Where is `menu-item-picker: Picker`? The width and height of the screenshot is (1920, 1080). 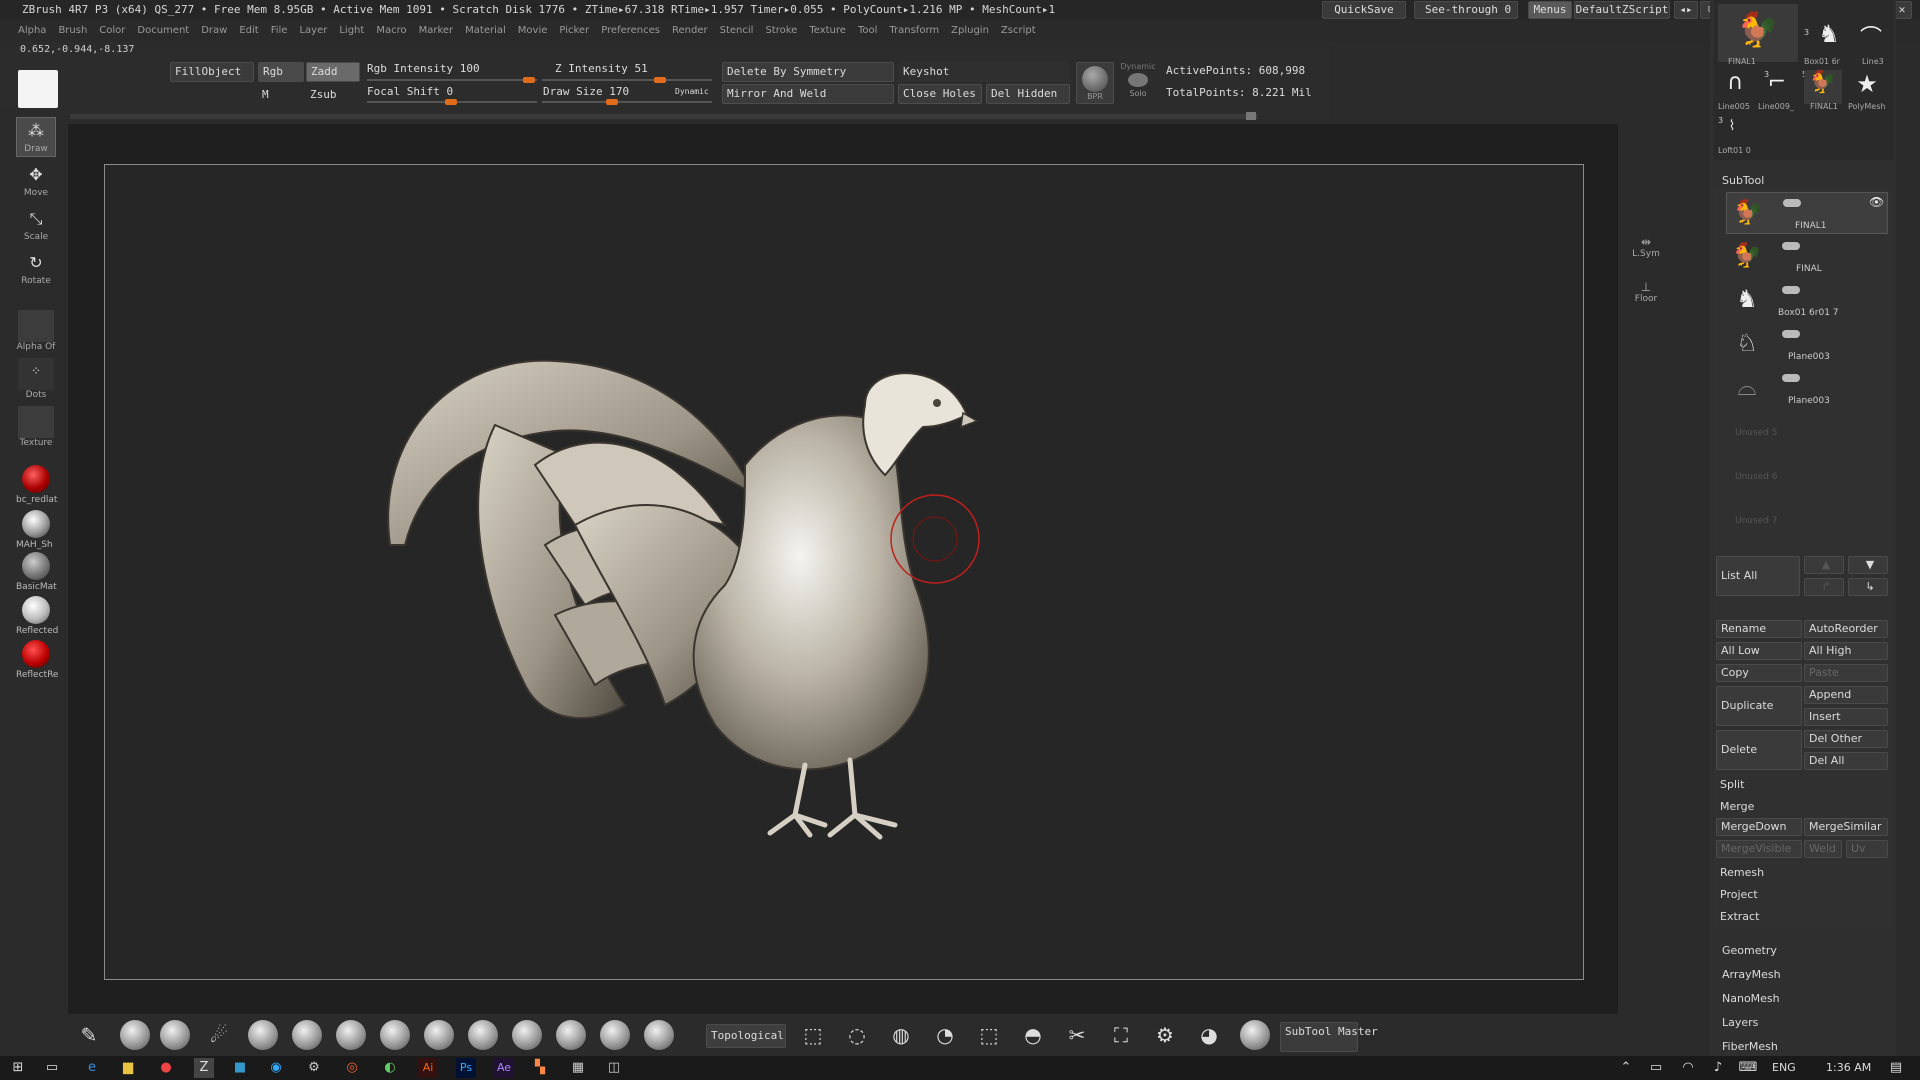 menu-item-picker: Picker is located at coordinates (574, 31).